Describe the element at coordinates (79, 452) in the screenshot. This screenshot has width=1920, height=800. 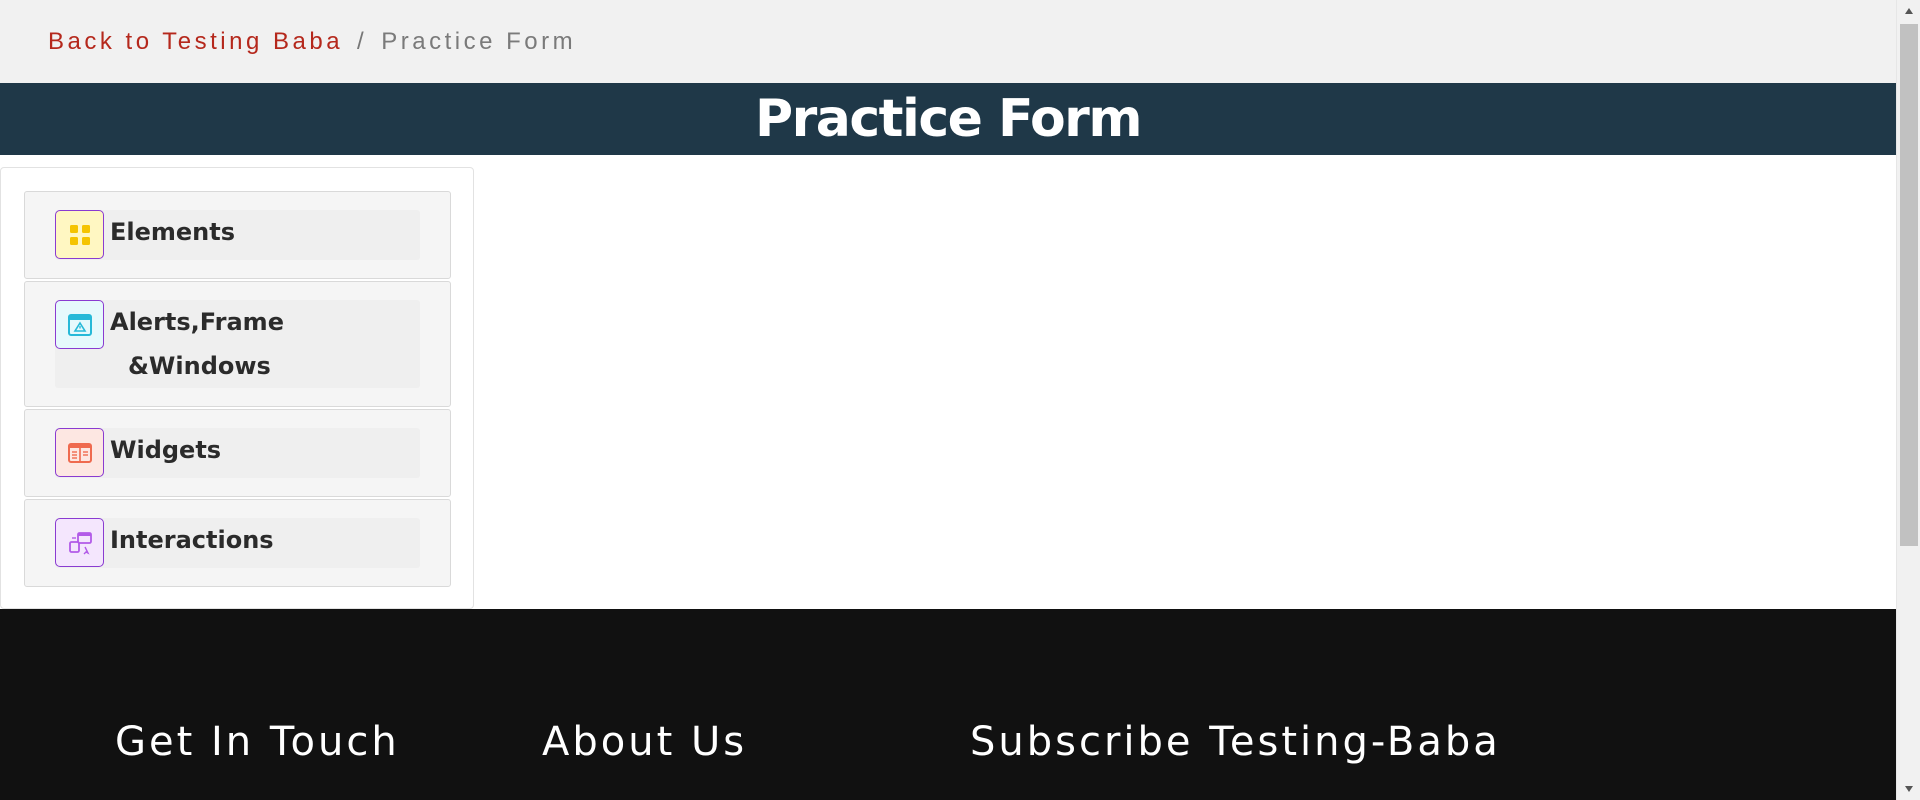
I see `widget-panel-icon` at that location.